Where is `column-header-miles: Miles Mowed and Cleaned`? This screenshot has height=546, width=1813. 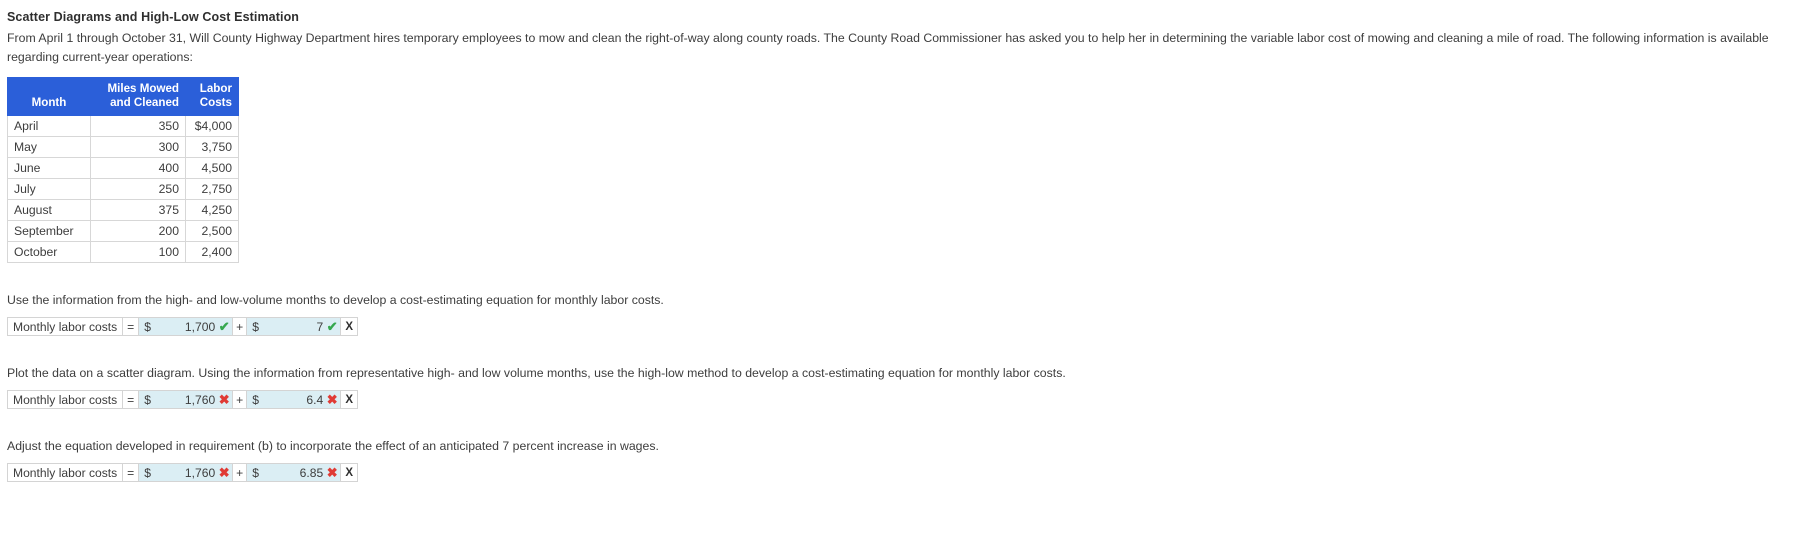
column-header-miles: Miles Mowed and Cleaned is located at coordinates (138, 96).